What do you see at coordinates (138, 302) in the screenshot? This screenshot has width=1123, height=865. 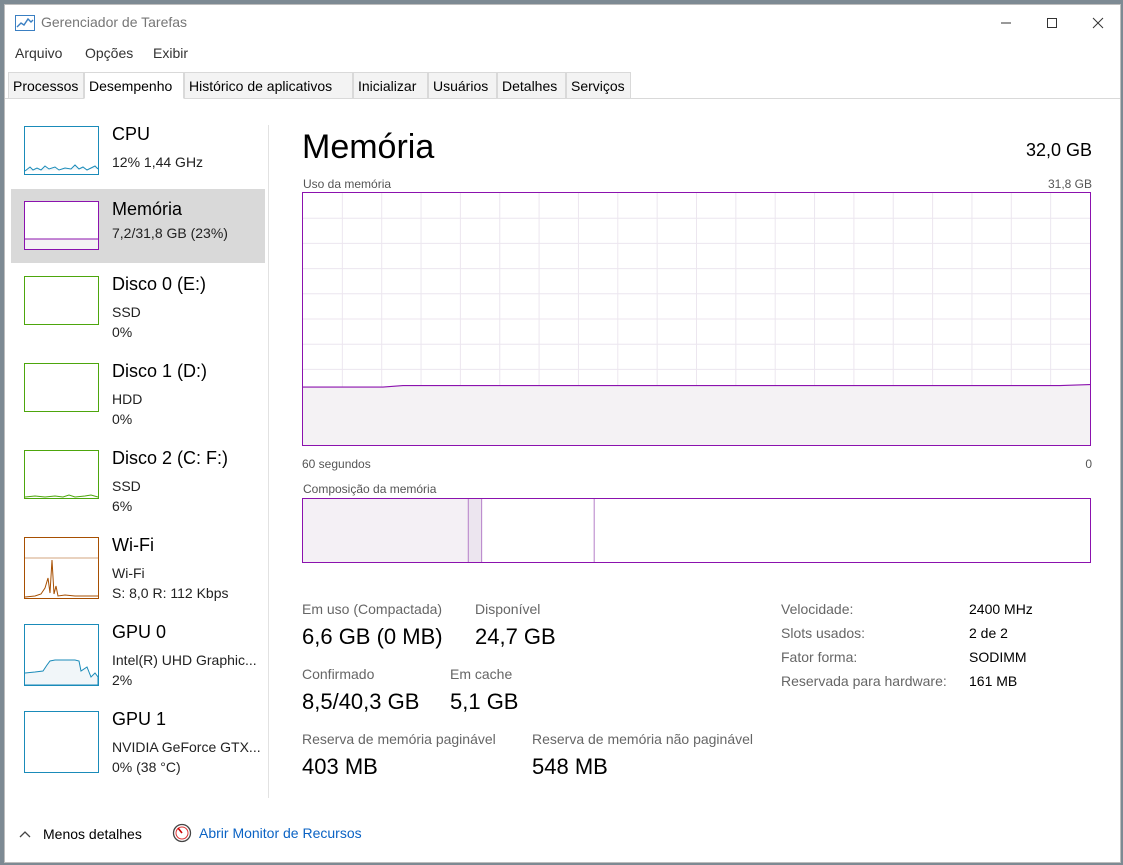 I see `sidebar-item-disco-0: Disco 0 (E:) SSD 0%` at bounding box center [138, 302].